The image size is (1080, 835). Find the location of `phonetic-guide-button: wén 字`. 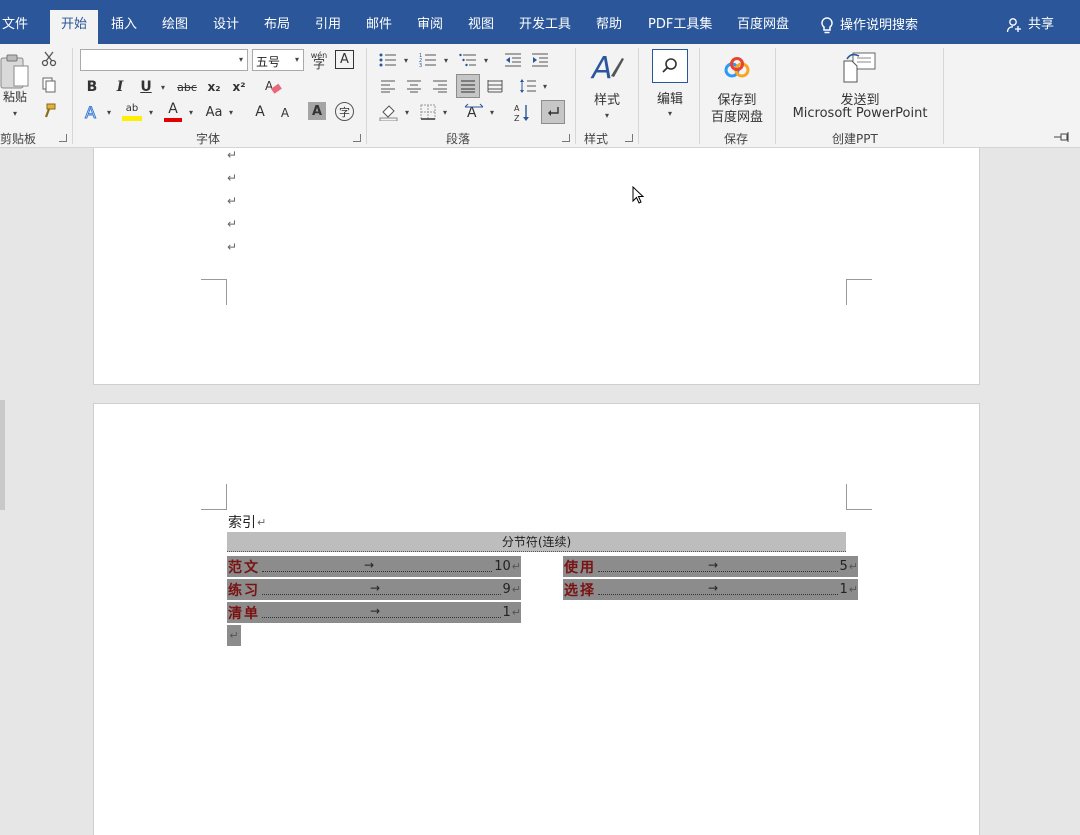

phonetic-guide-button: wén 字 is located at coordinates (319, 60).